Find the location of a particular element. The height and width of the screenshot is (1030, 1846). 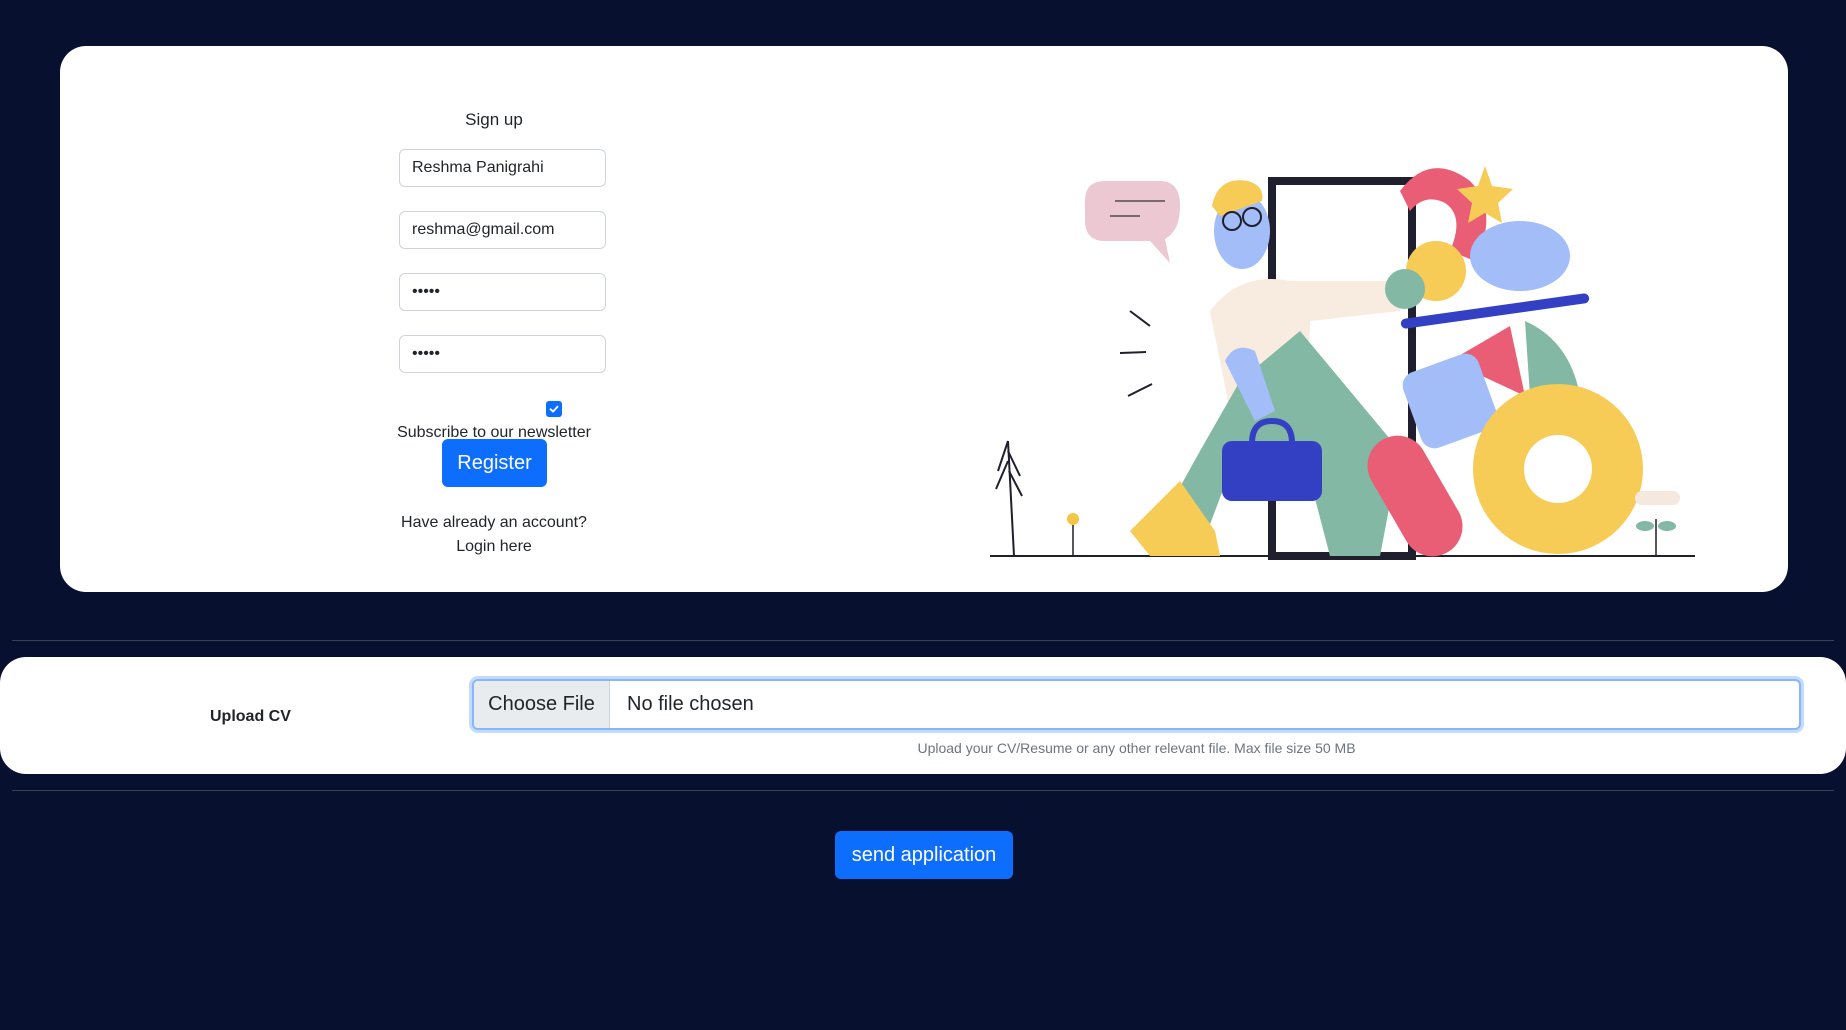

name-input-value: Reshma Panigrahi is located at coordinates (478, 167).